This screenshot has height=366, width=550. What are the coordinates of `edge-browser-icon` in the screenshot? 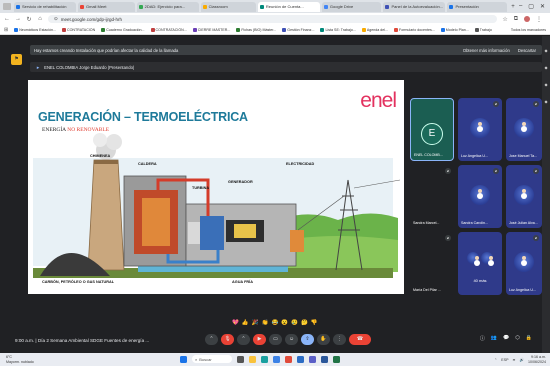 It's located at (264, 359).